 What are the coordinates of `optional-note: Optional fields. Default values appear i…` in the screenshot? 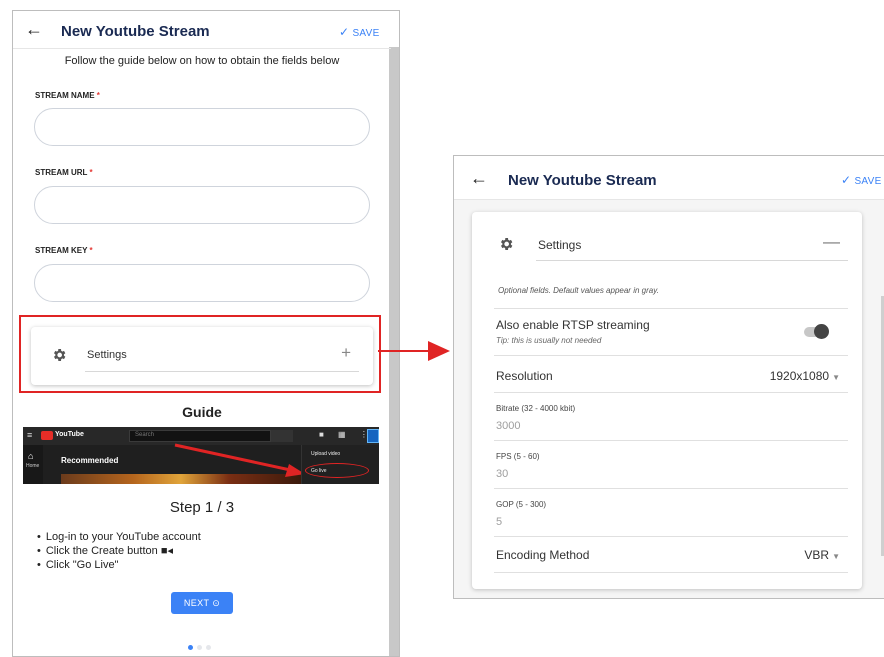 It's located at (578, 290).